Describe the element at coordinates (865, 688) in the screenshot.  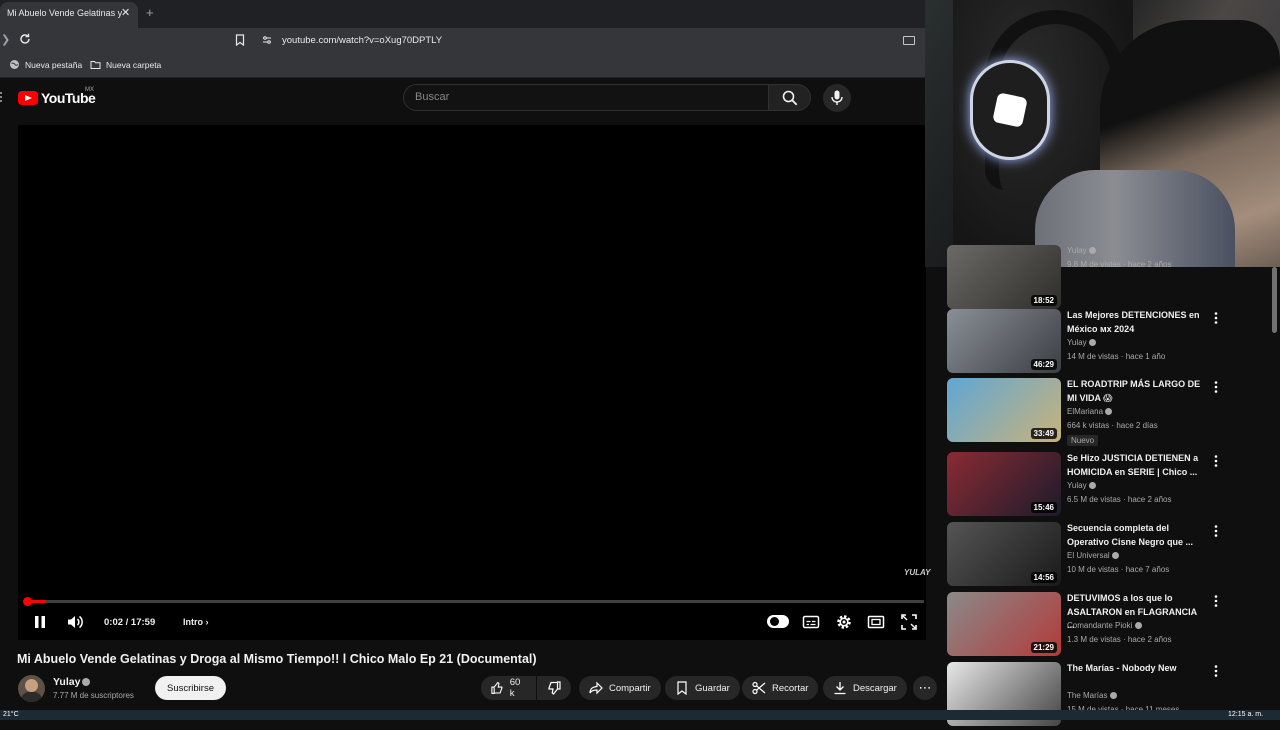
I see `download-button: Descargar` at that location.